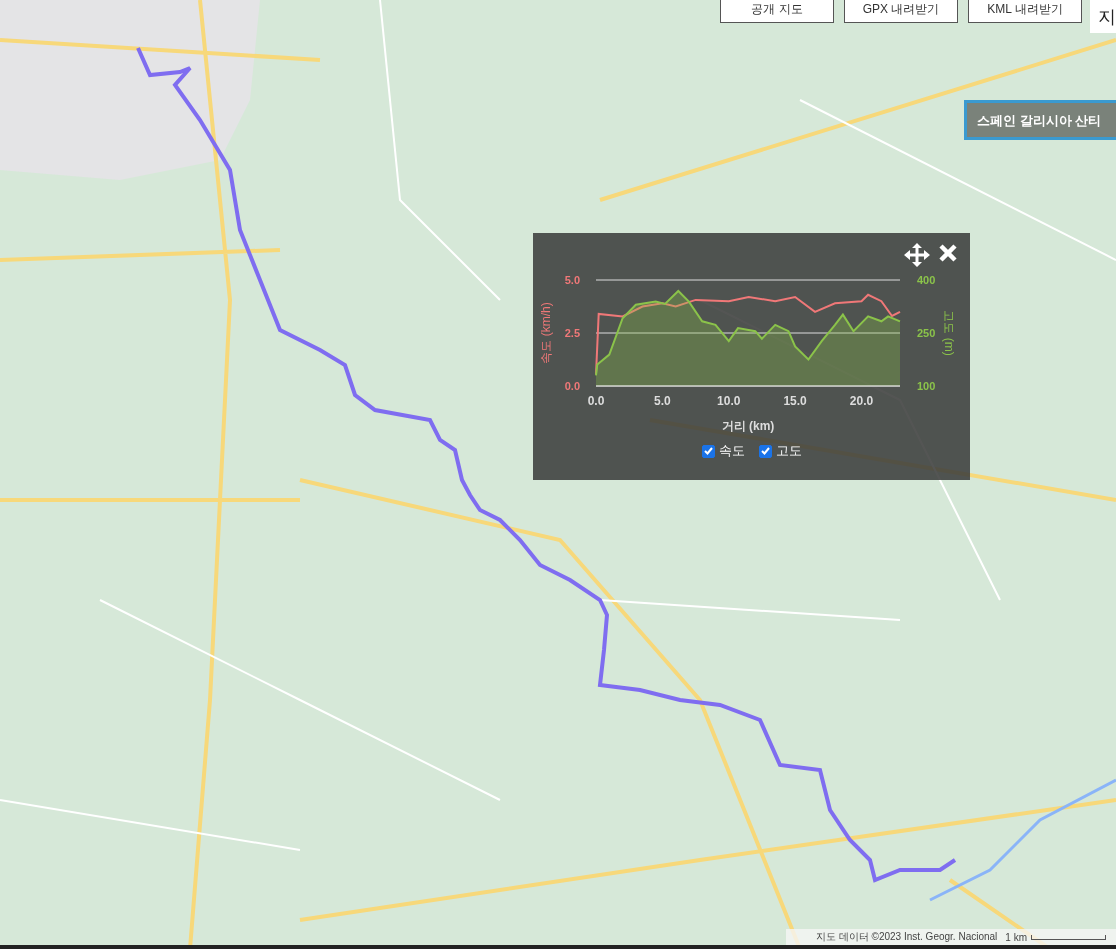 The height and width of the screenshot is (949, 1116). What do you see at coordinates (662, 401) in the screenshot?
I see `x-tick-label: 5.0` at bounding box center [662, 401].